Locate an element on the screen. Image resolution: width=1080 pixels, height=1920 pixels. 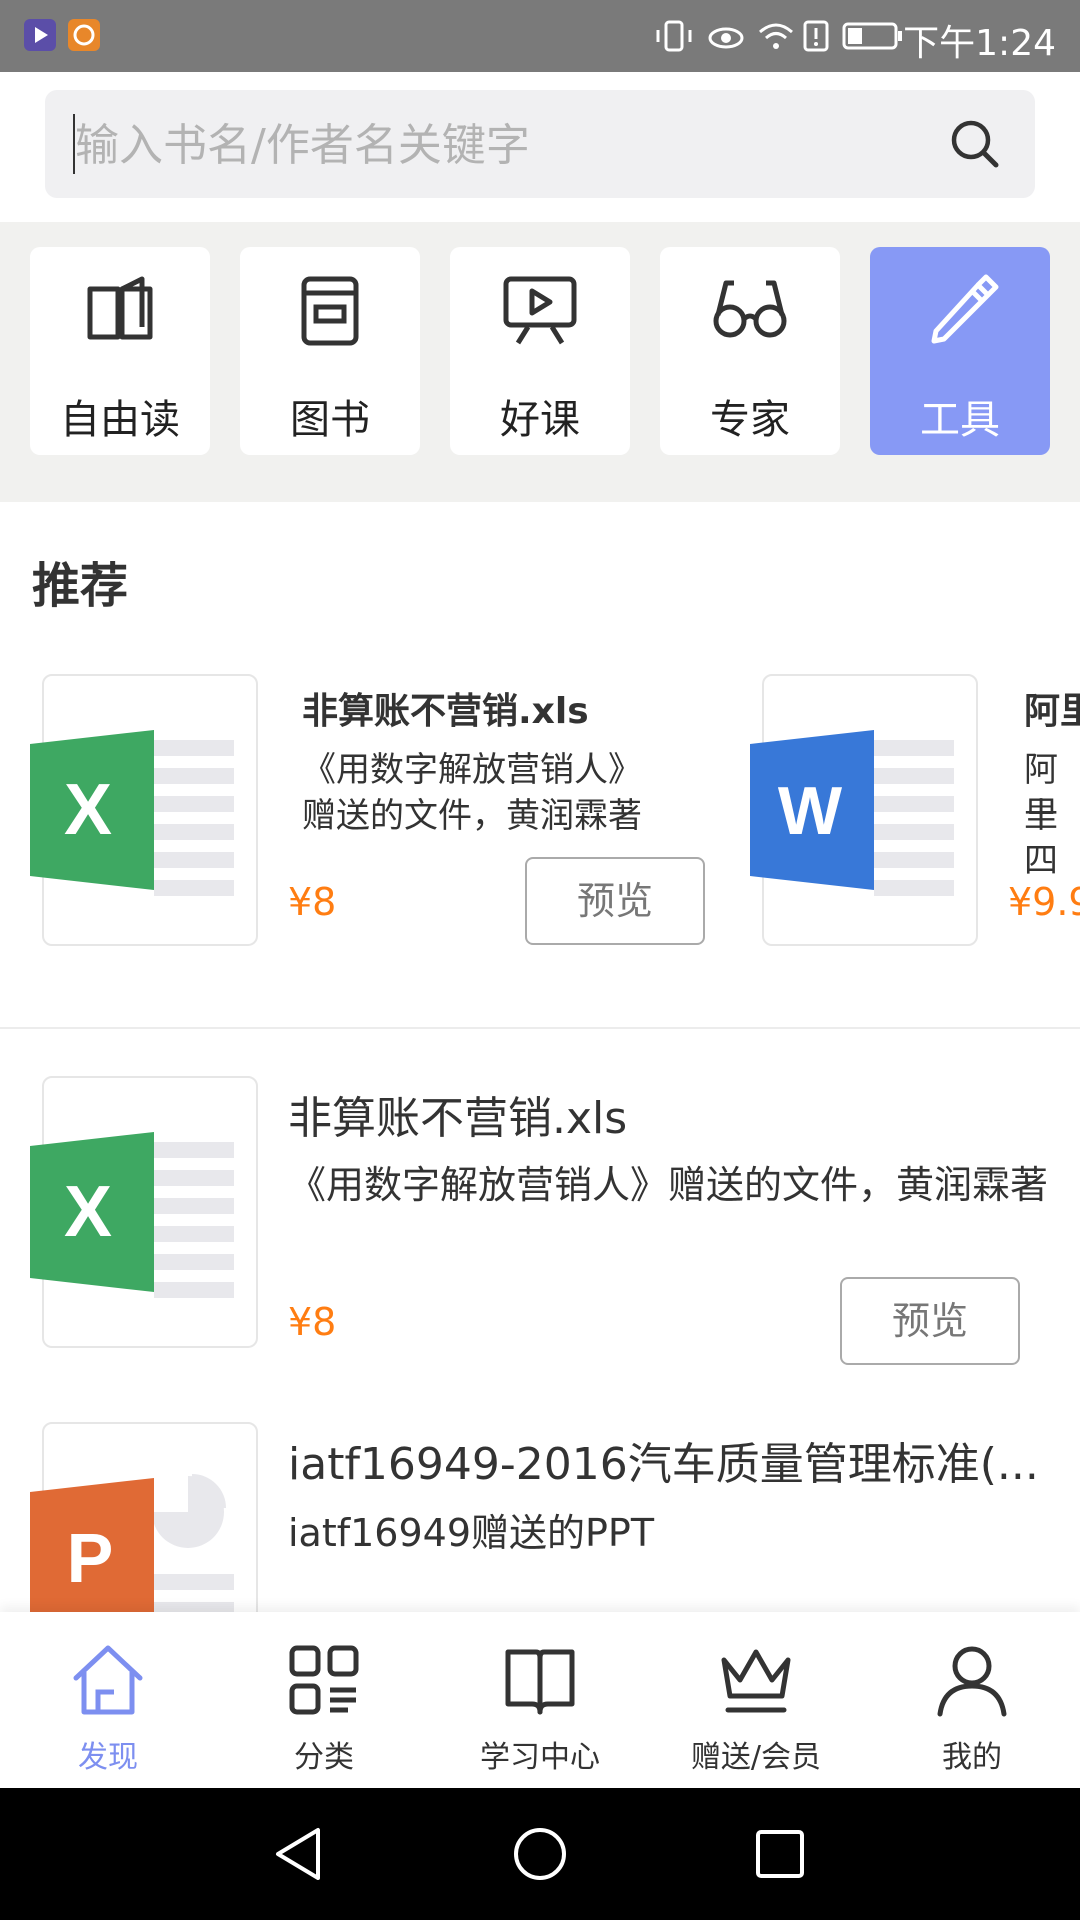
section-title: 推荐 is located at coordinates (80, 586).